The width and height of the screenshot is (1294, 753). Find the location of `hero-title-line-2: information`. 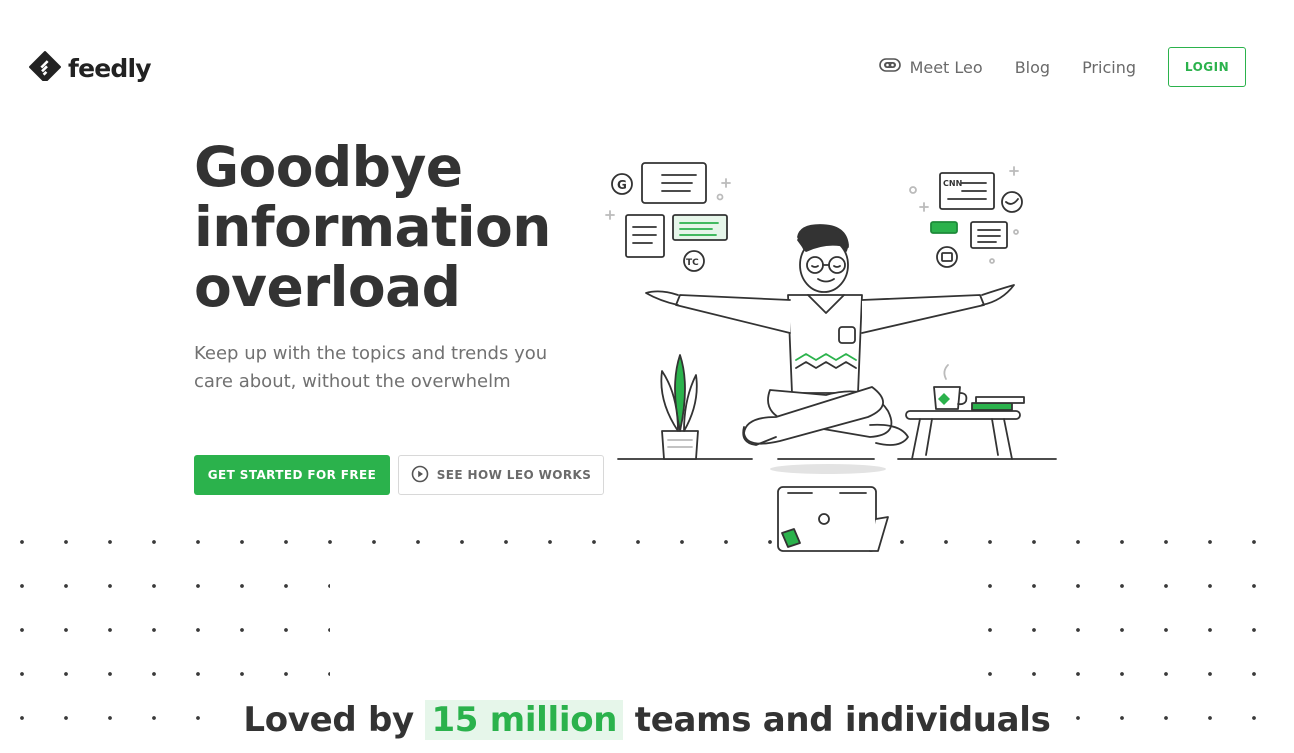

hero-title-line-2: information is located at coordinates (372, 227).